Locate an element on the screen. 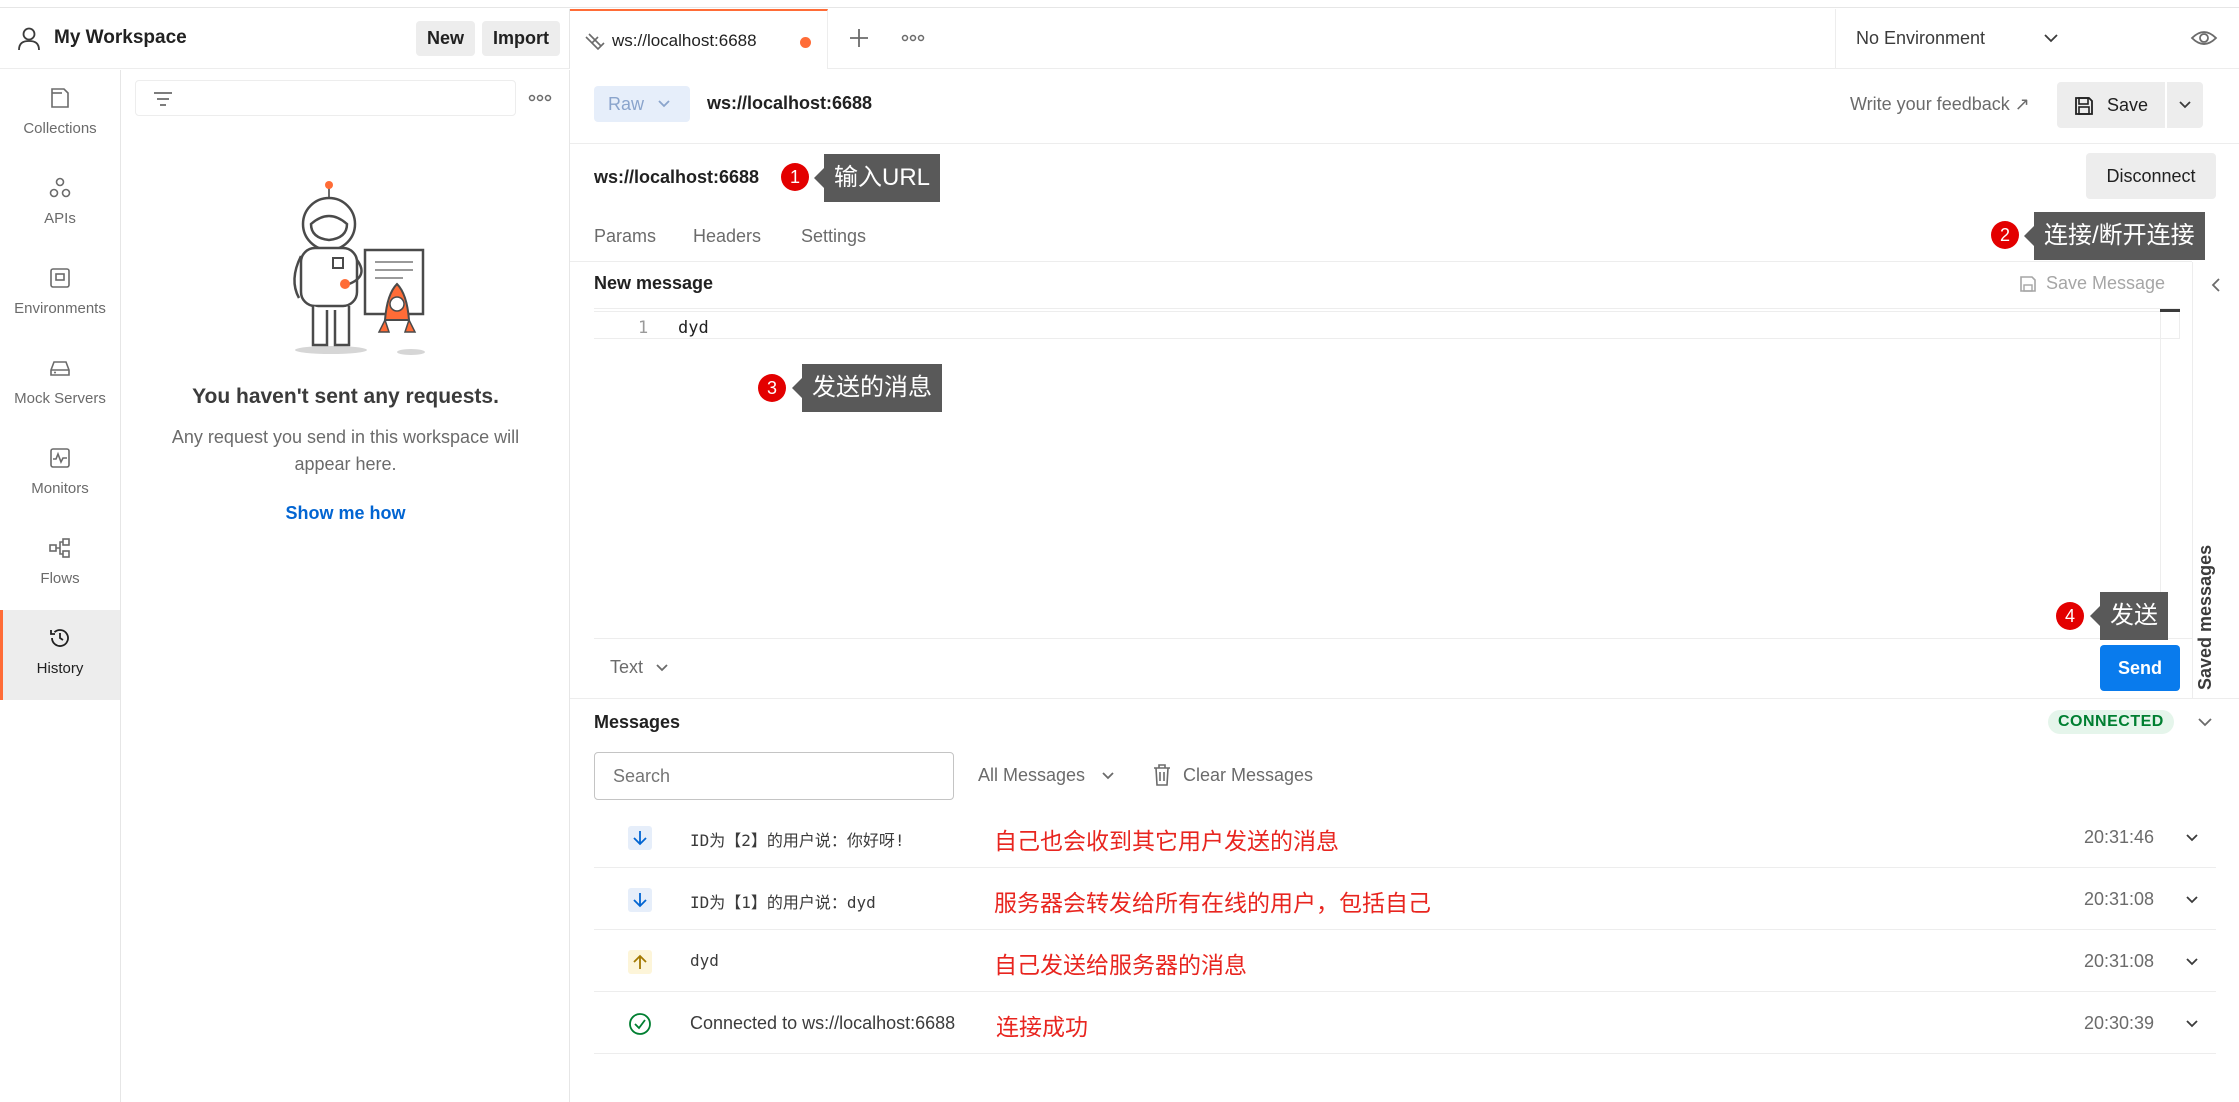  environment-label: No Environment is located at coordinates (1921, 38).